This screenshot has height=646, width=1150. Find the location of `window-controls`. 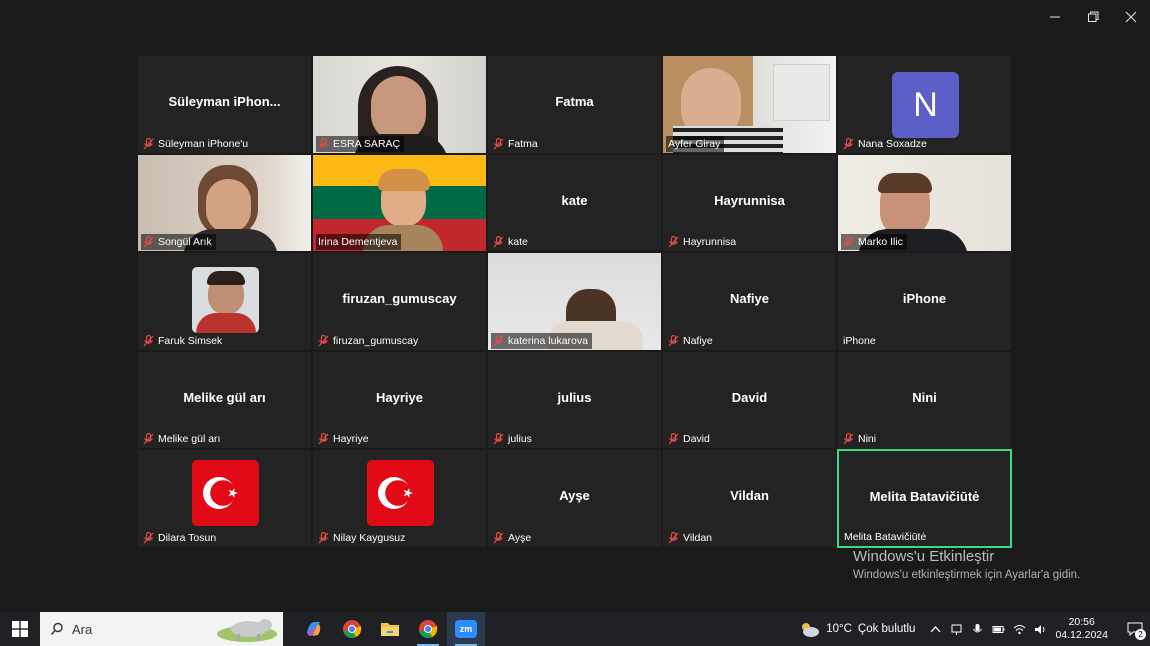

window-controls is located at coordinates (1093, 17).